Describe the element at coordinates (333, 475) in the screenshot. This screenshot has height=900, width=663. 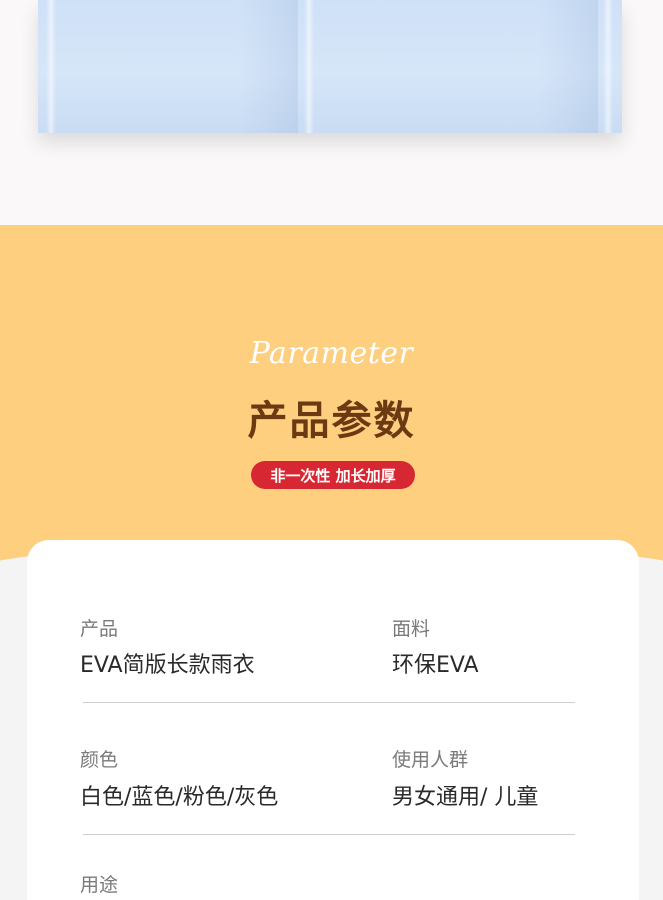
I see `feature-badge: 非一次性 加长加厚` at that location.